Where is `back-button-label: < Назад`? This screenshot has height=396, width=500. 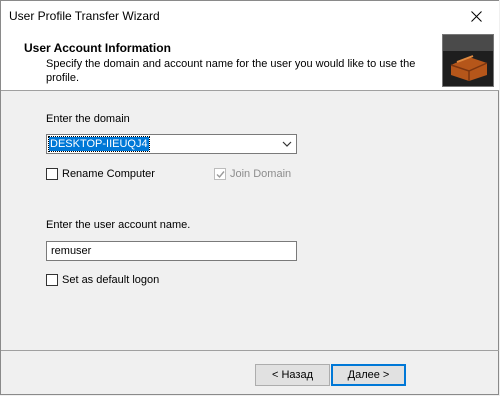
back-button-label: < Назад is located at coordinates (292, 375).